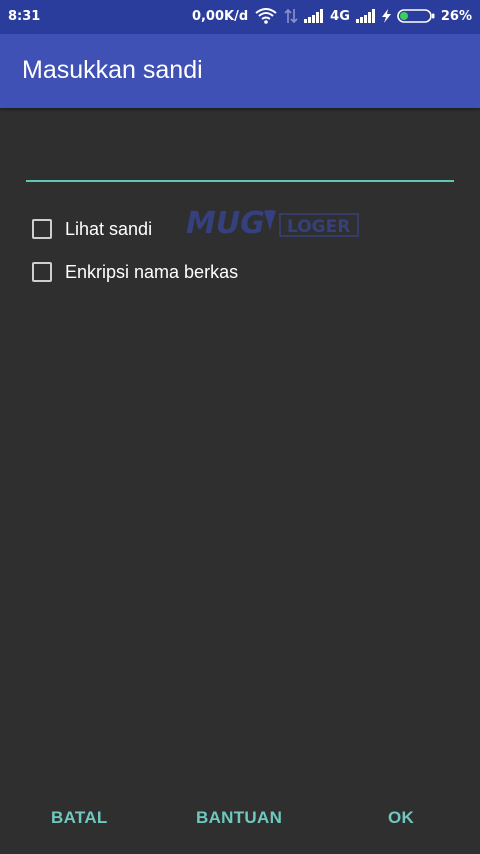 The width and height of the screenshot is (480, 854). Describe the element at coordinates (42, 229) in the screenshot. I see `show-password-checkbox` at that location.